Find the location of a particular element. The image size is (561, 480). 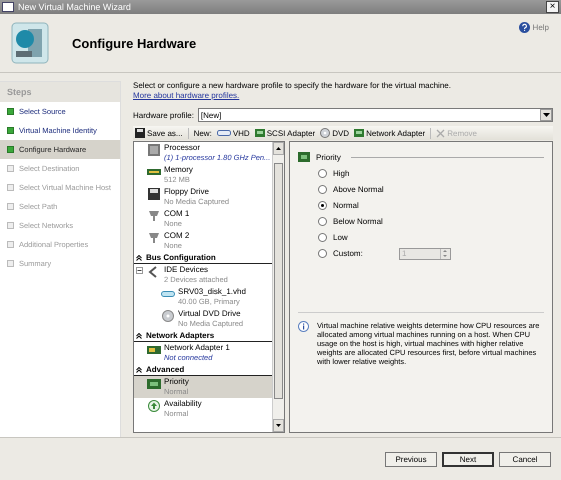

dropdown-arrow-icon is located at coordinates (546, 115).